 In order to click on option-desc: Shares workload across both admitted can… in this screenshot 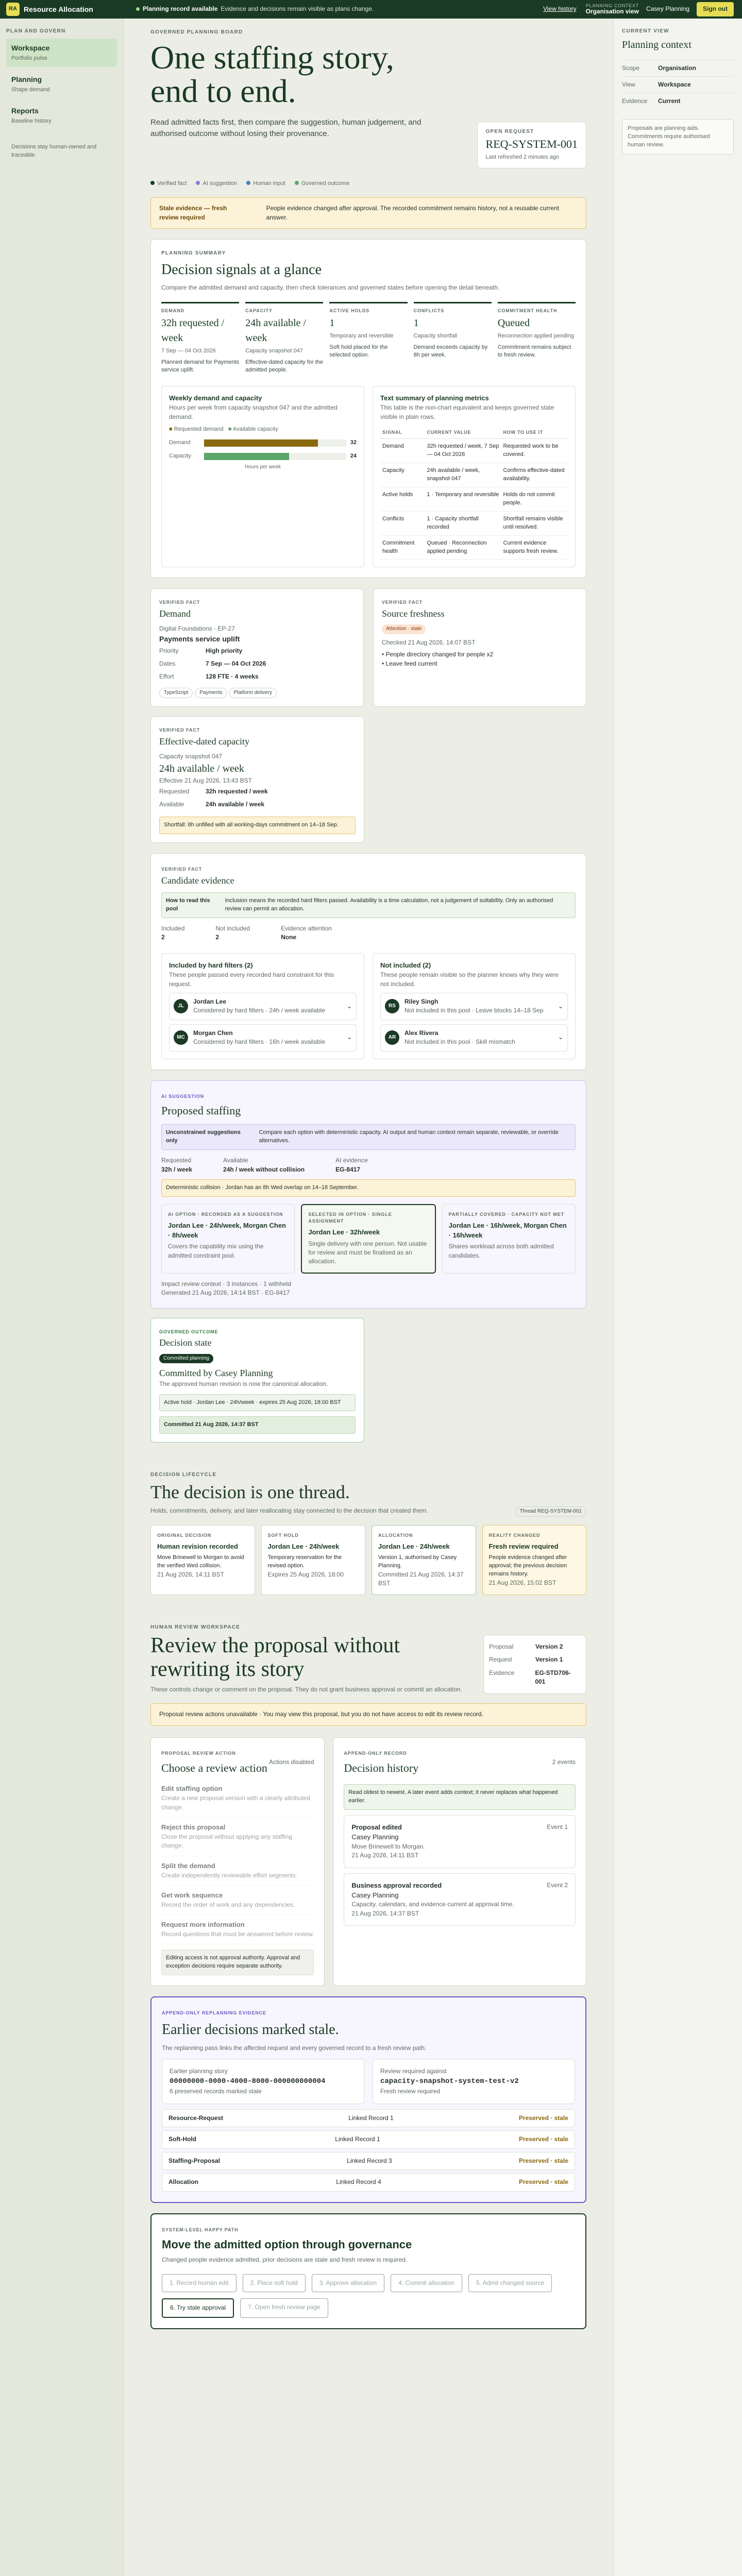, I will do `click(501, 1251)`.